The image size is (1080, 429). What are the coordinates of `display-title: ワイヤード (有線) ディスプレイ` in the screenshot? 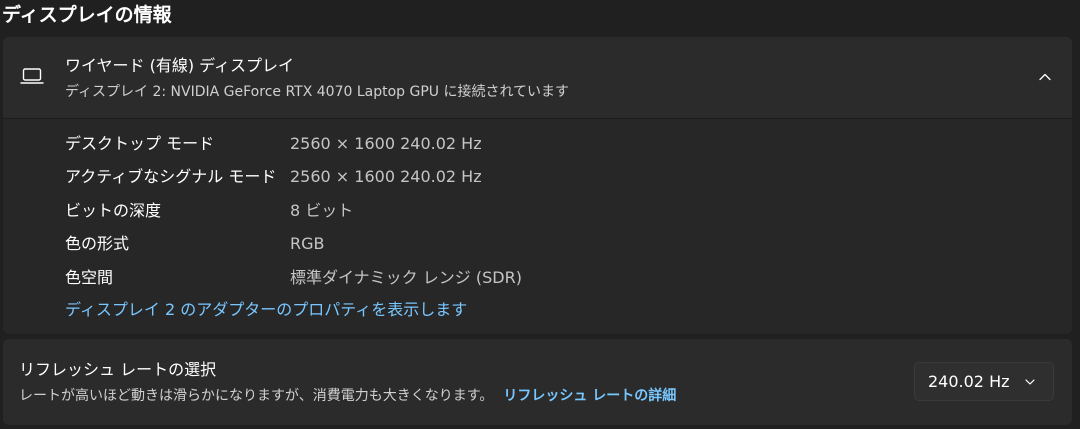 It's located at (180, 65).